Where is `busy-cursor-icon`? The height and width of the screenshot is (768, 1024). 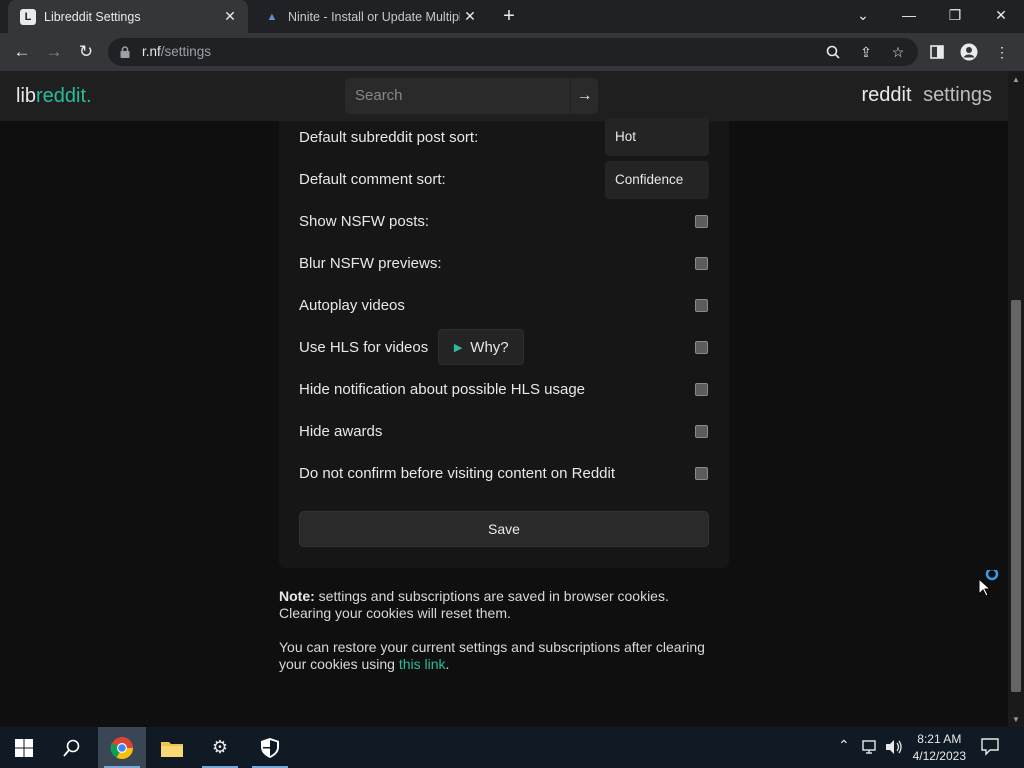 busy-cursor-icon is located at coordinates (990, 582).